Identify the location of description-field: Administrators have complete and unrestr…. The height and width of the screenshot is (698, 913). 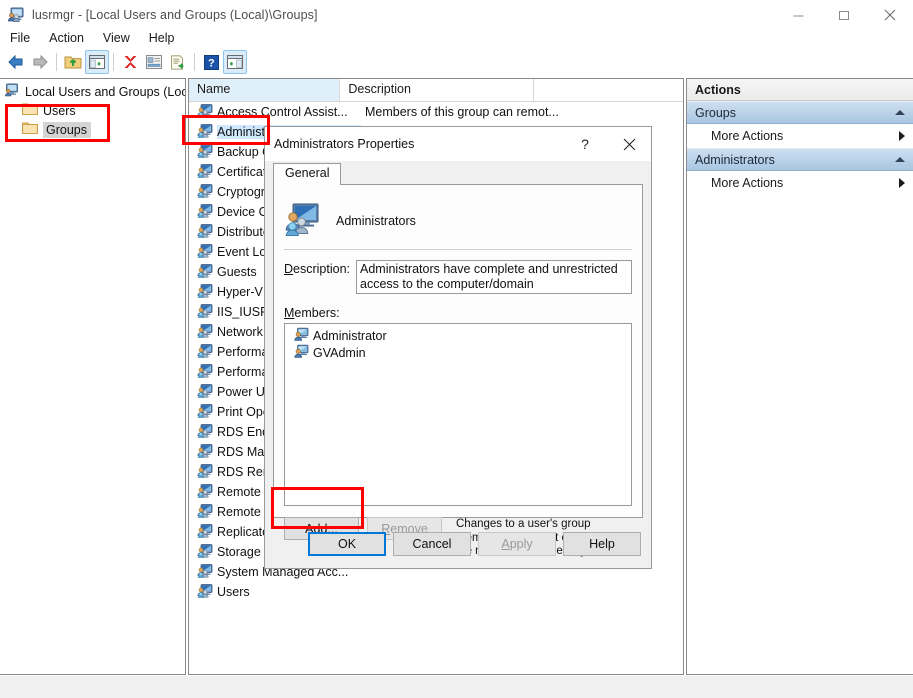
(494, 277).